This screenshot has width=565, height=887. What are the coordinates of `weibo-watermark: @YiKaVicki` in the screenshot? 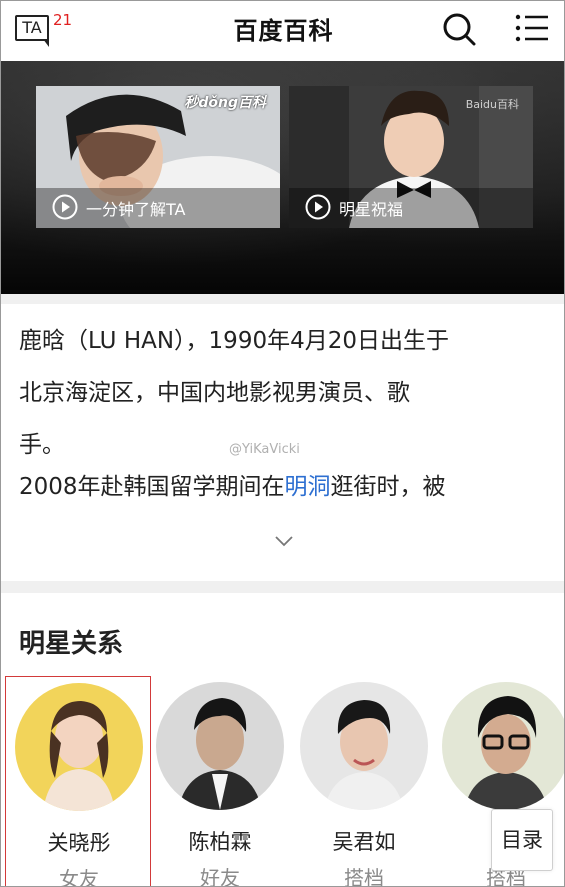 It's located at (264, 449).